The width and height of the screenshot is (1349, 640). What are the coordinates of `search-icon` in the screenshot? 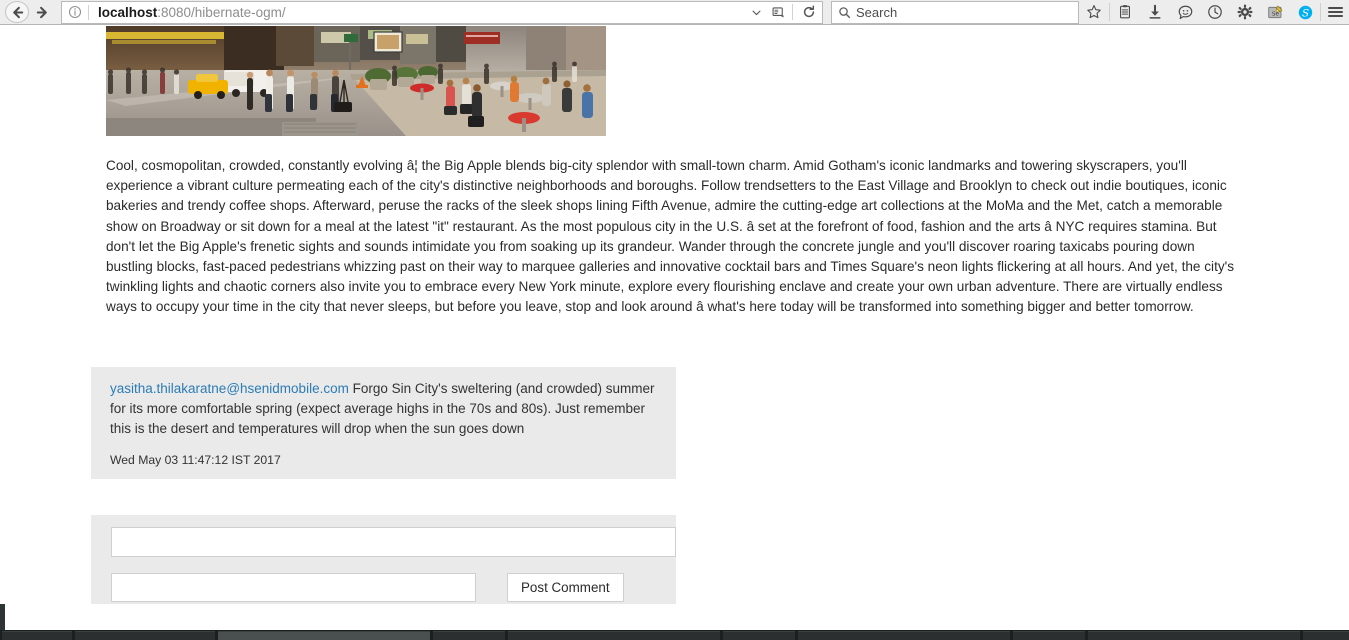 It's located at (844, 12).